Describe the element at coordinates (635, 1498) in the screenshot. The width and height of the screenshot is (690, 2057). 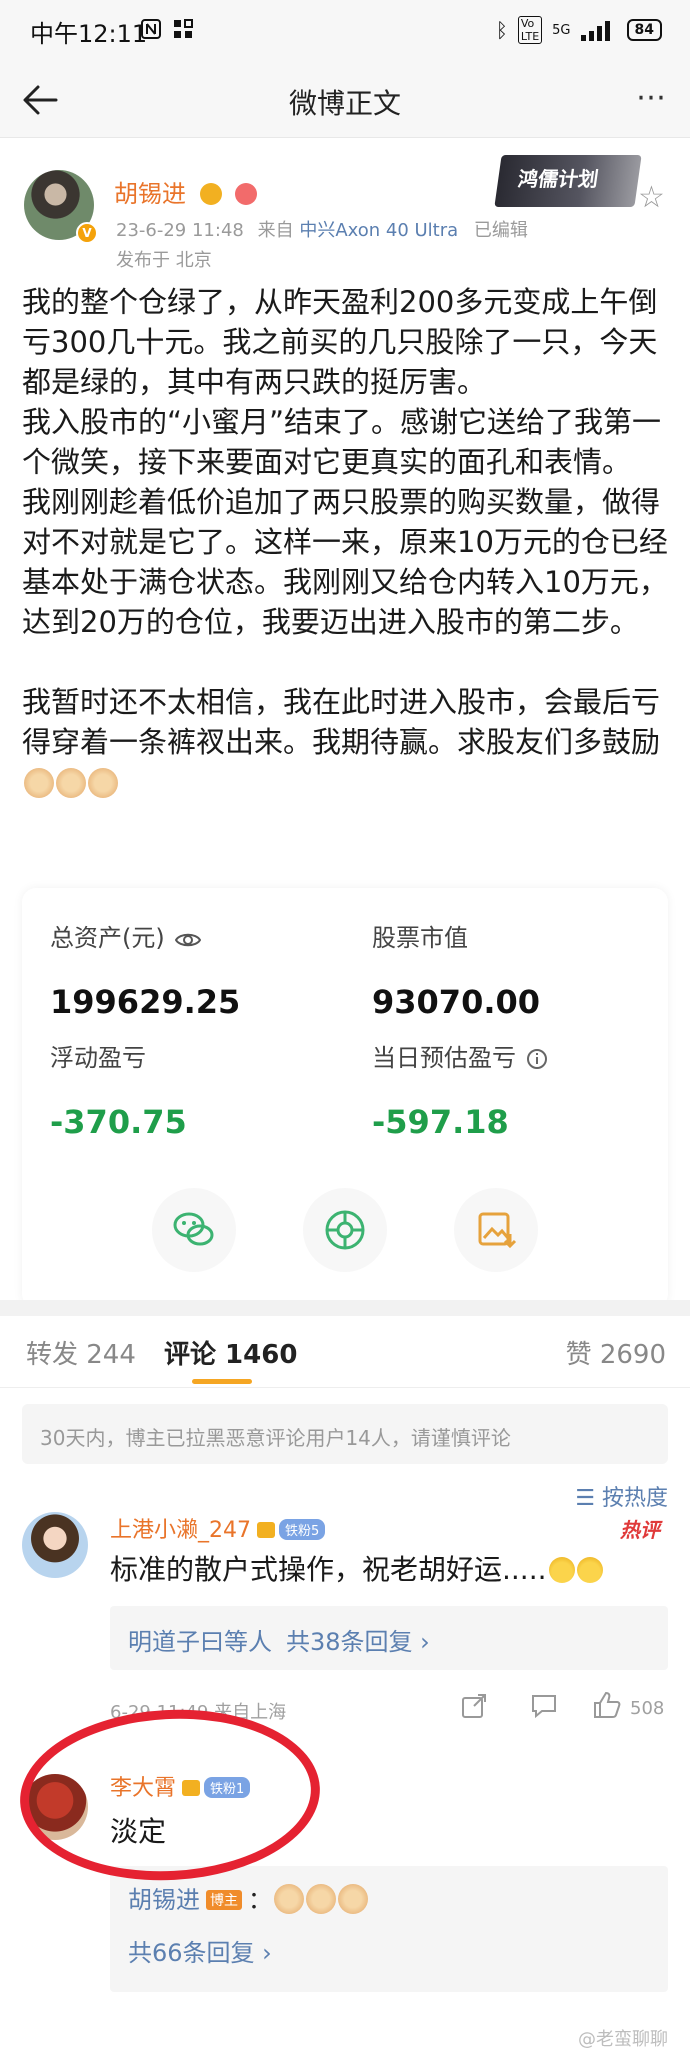
I see `sort-label: 按热度` at that location.